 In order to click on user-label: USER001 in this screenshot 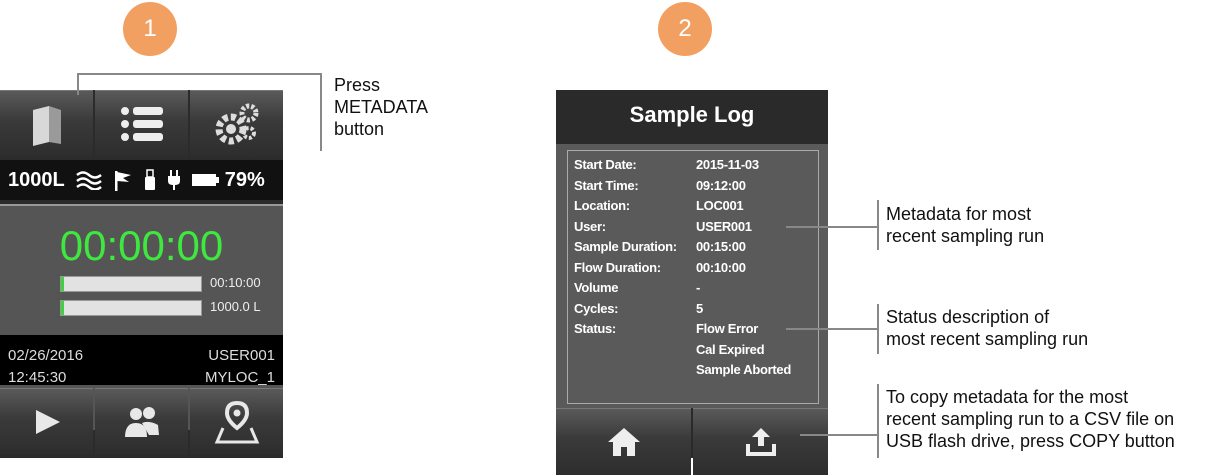, I will do `click(241, 355)`.